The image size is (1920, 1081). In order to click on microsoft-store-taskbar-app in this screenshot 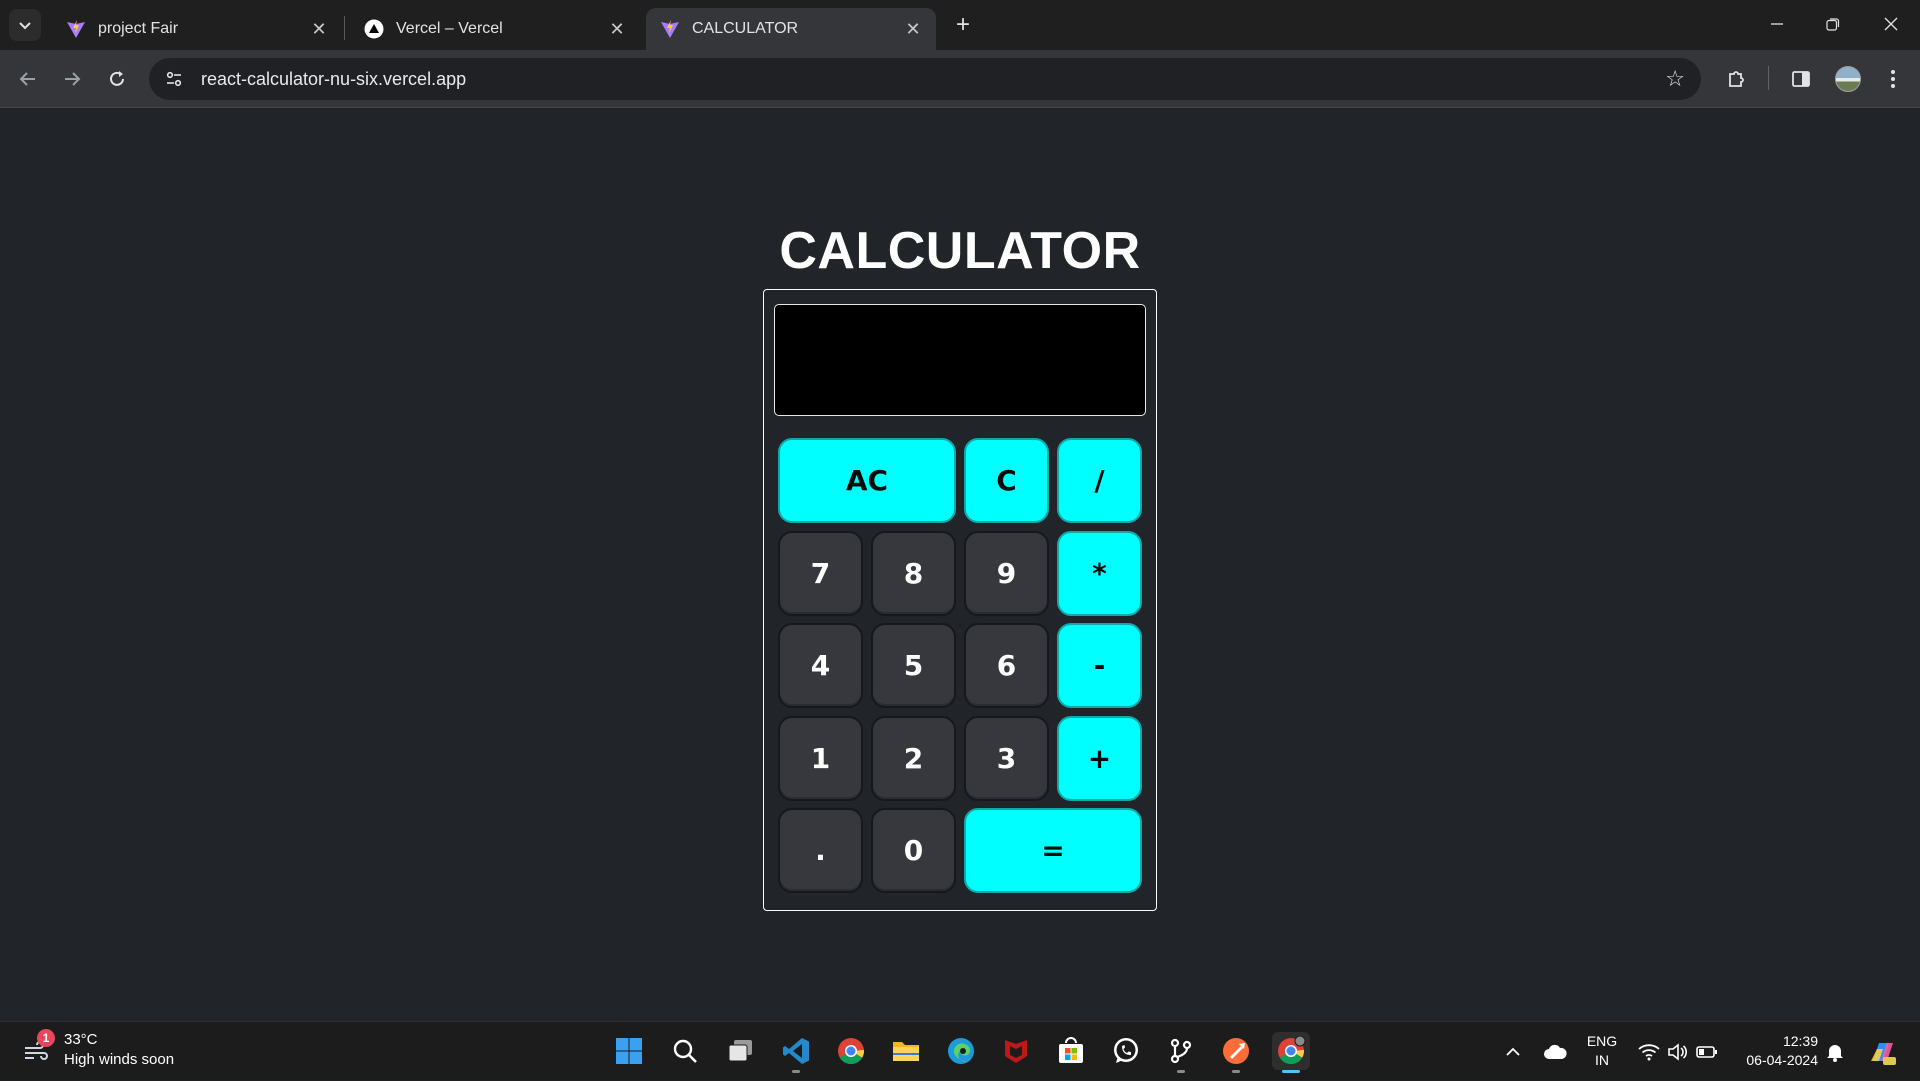, I will do `click(1071, 1051)`.